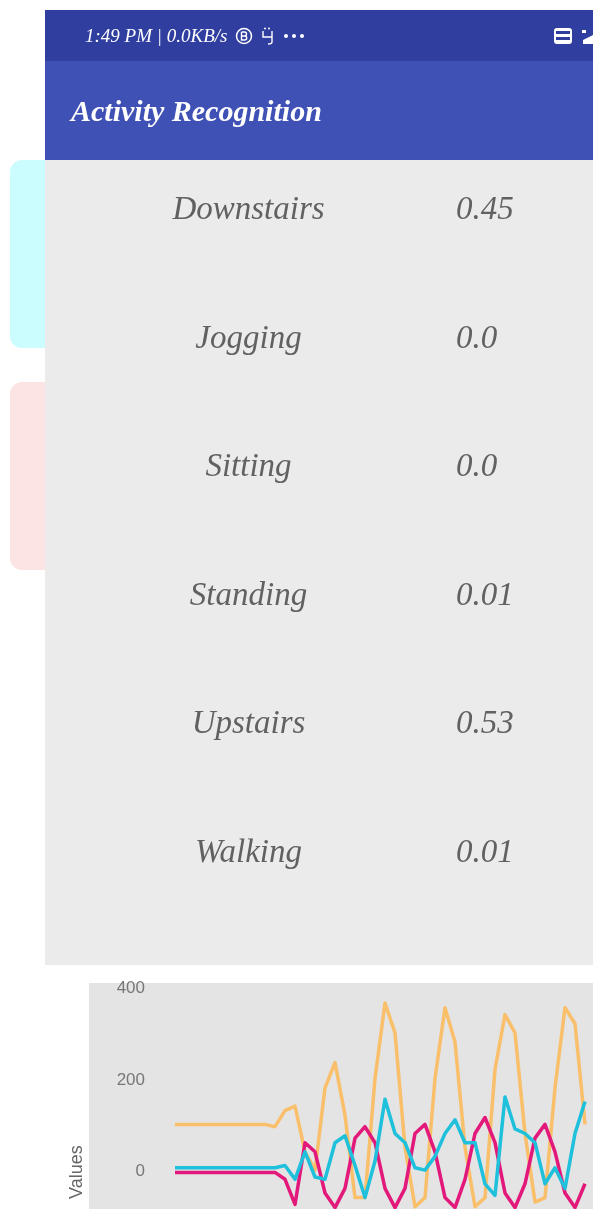 This screenshot has width=593, height=1209. Describe the element at coordinates (485, 209) in the screenshot. I see `probability-value: 0.45` at that location.